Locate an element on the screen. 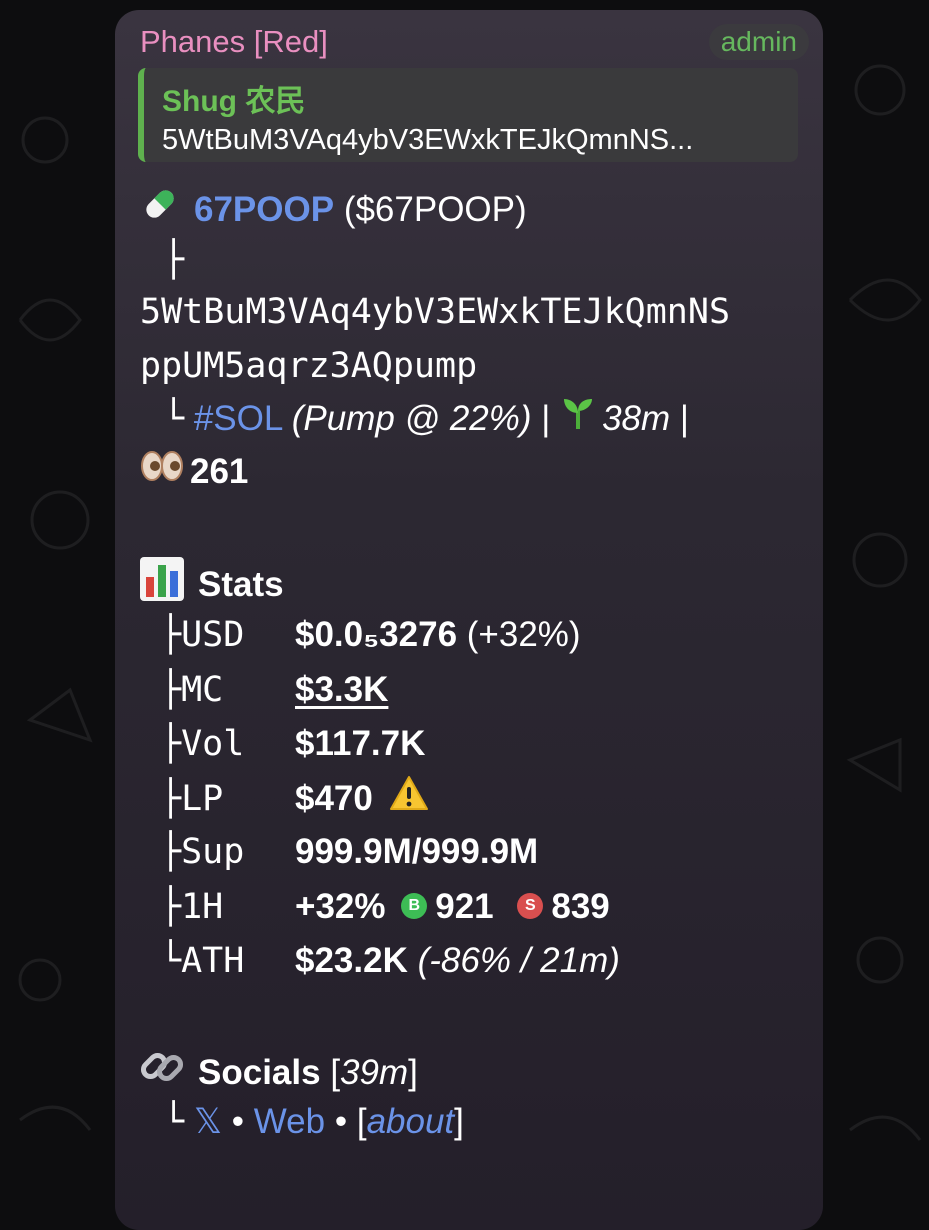 The image size is (929, 1230). web-link: Web is located at coordinates (289, 1121).